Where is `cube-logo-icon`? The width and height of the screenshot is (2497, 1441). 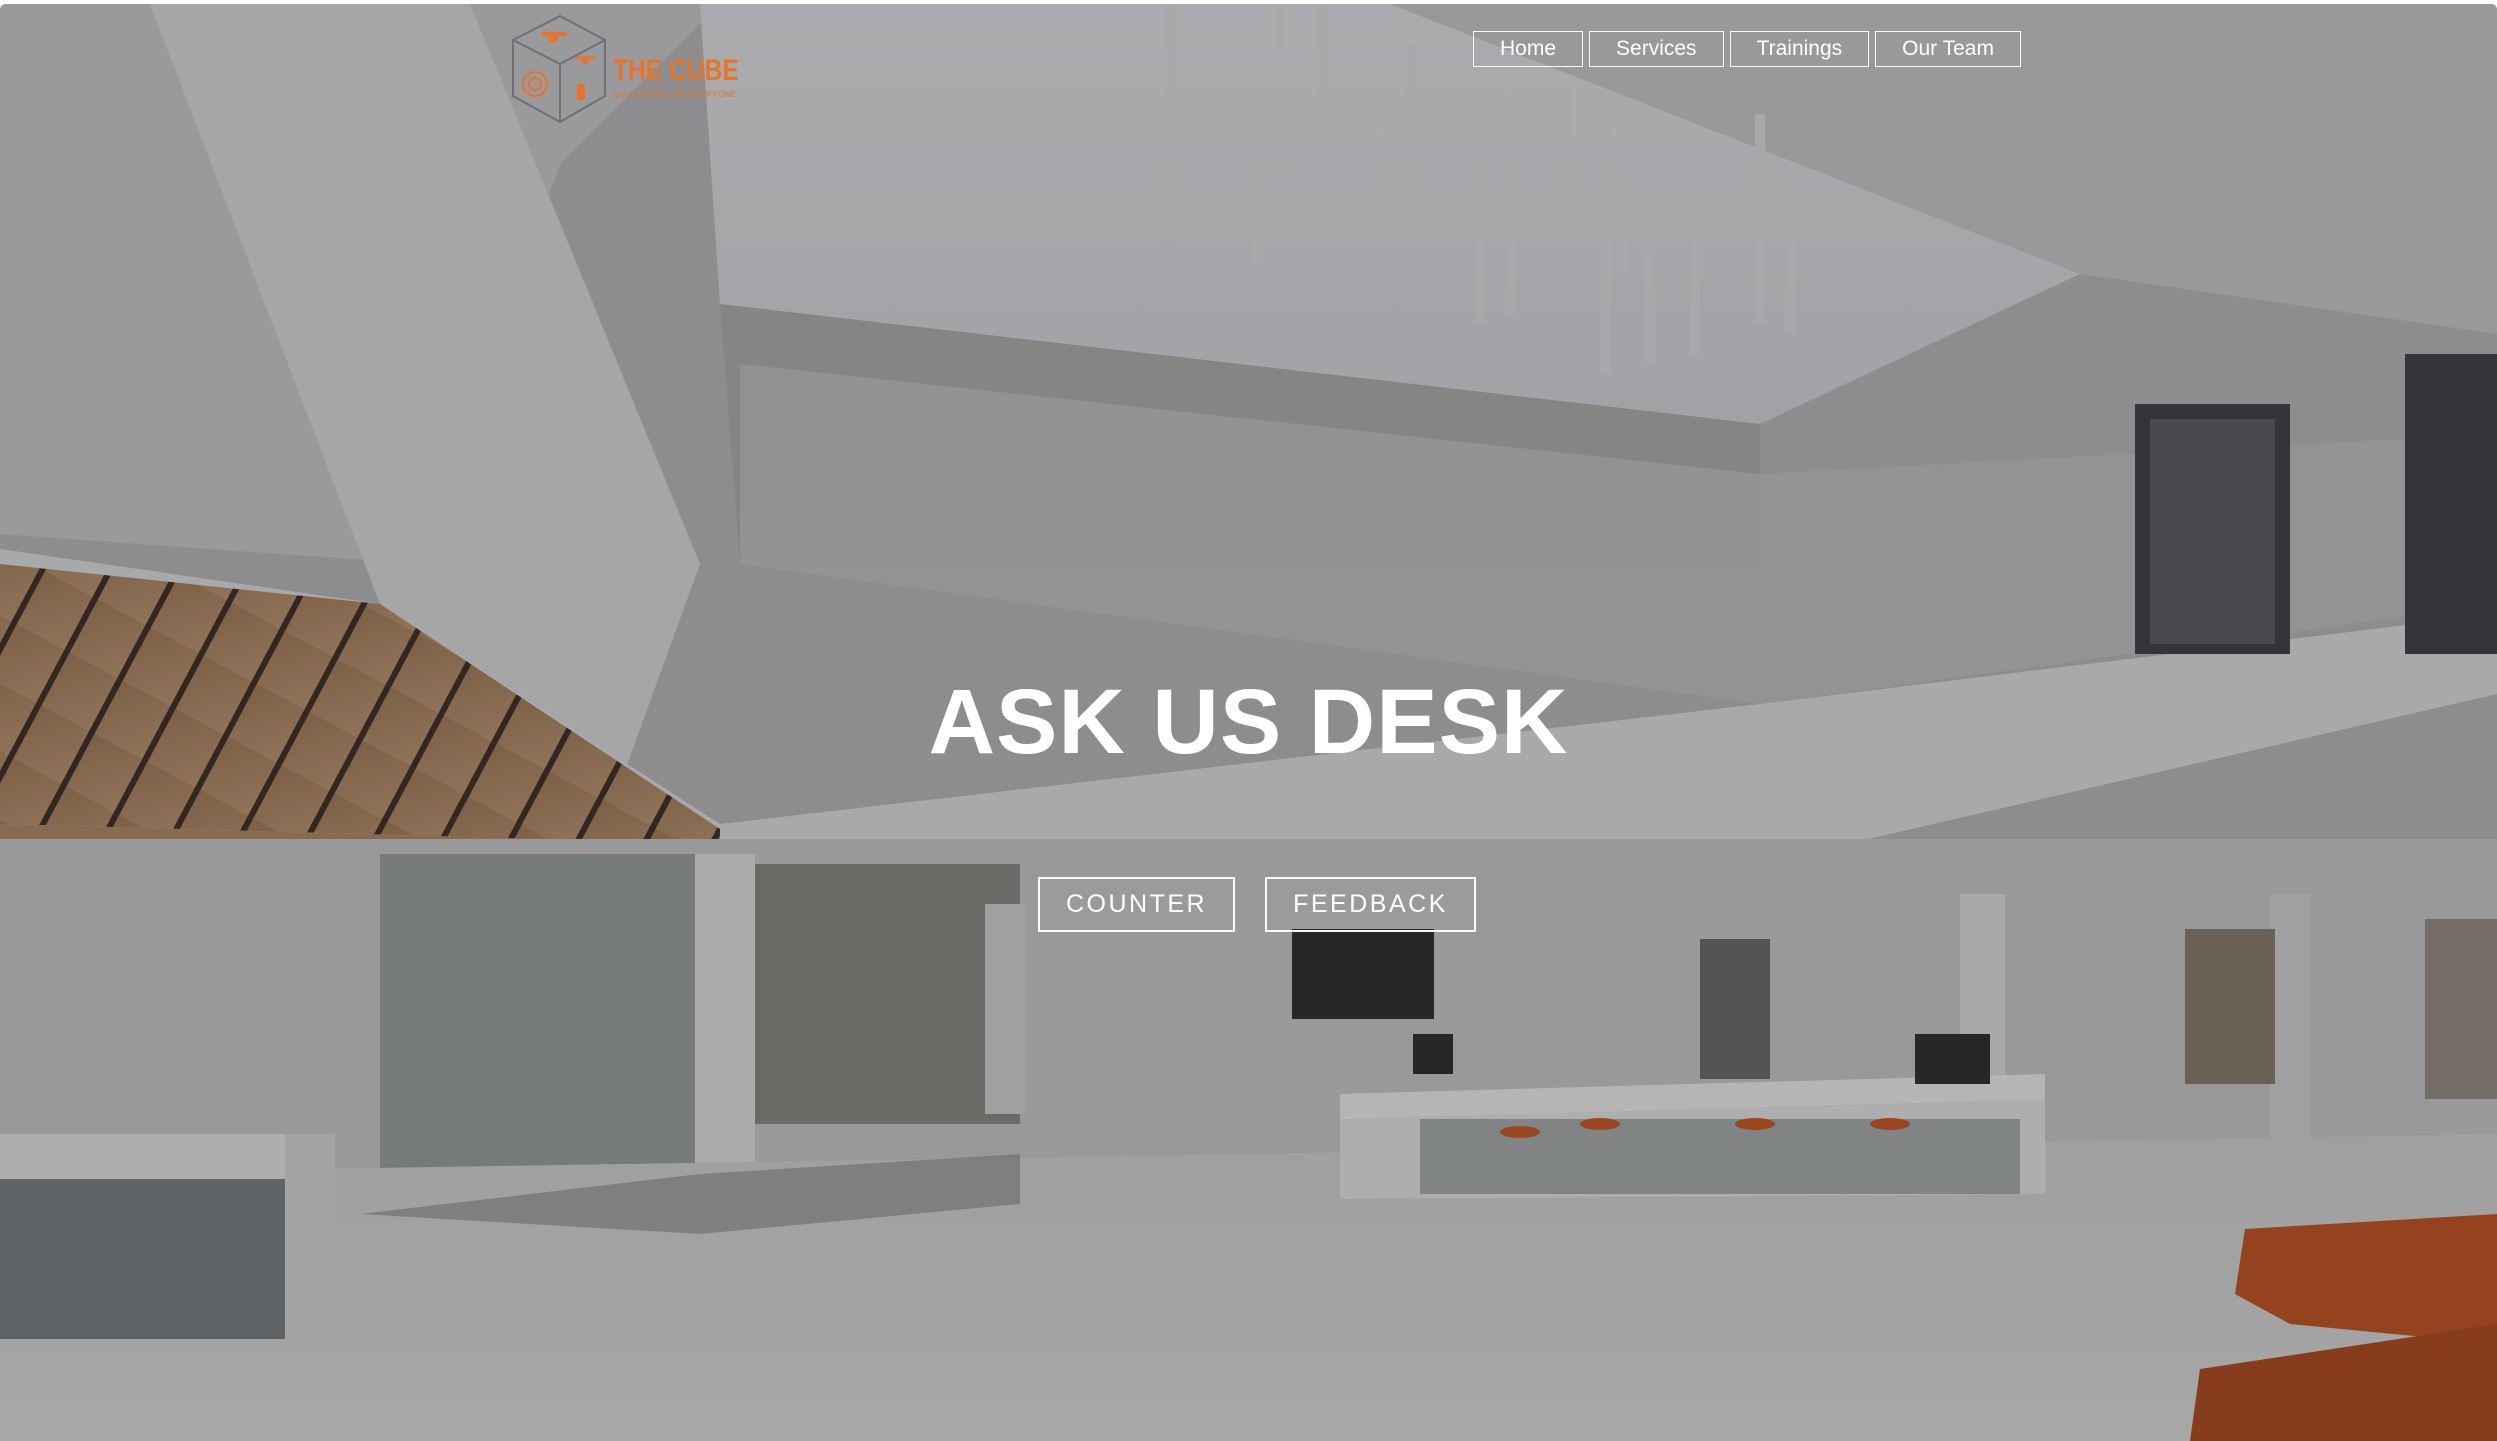
cube-logo-icon is located at coordinates (559, 69).